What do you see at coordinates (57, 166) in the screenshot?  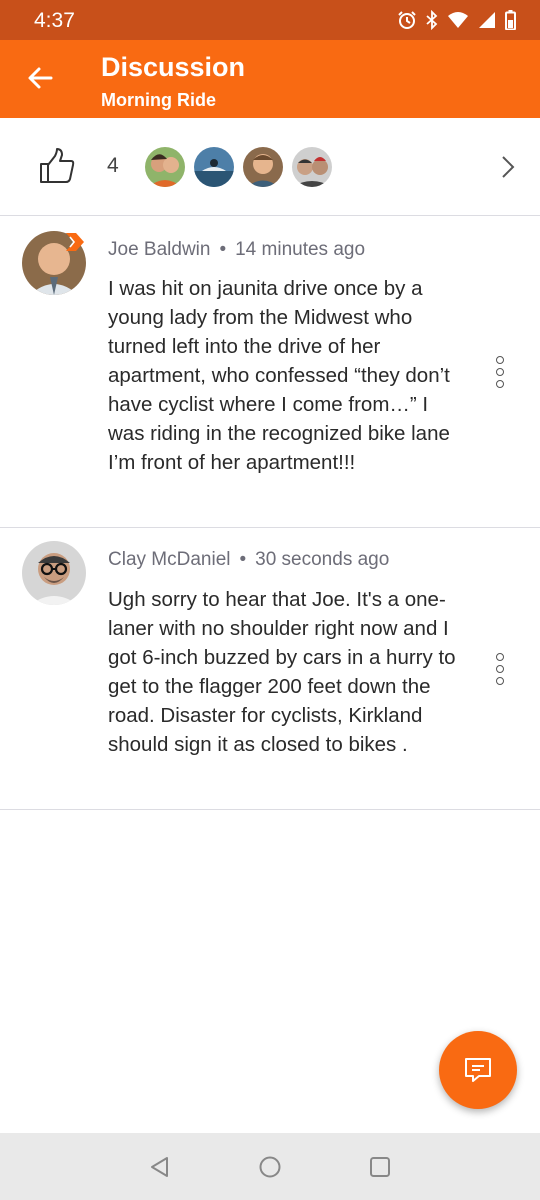 I see `thumbs-up-icon` at bounding box center [57, 166].